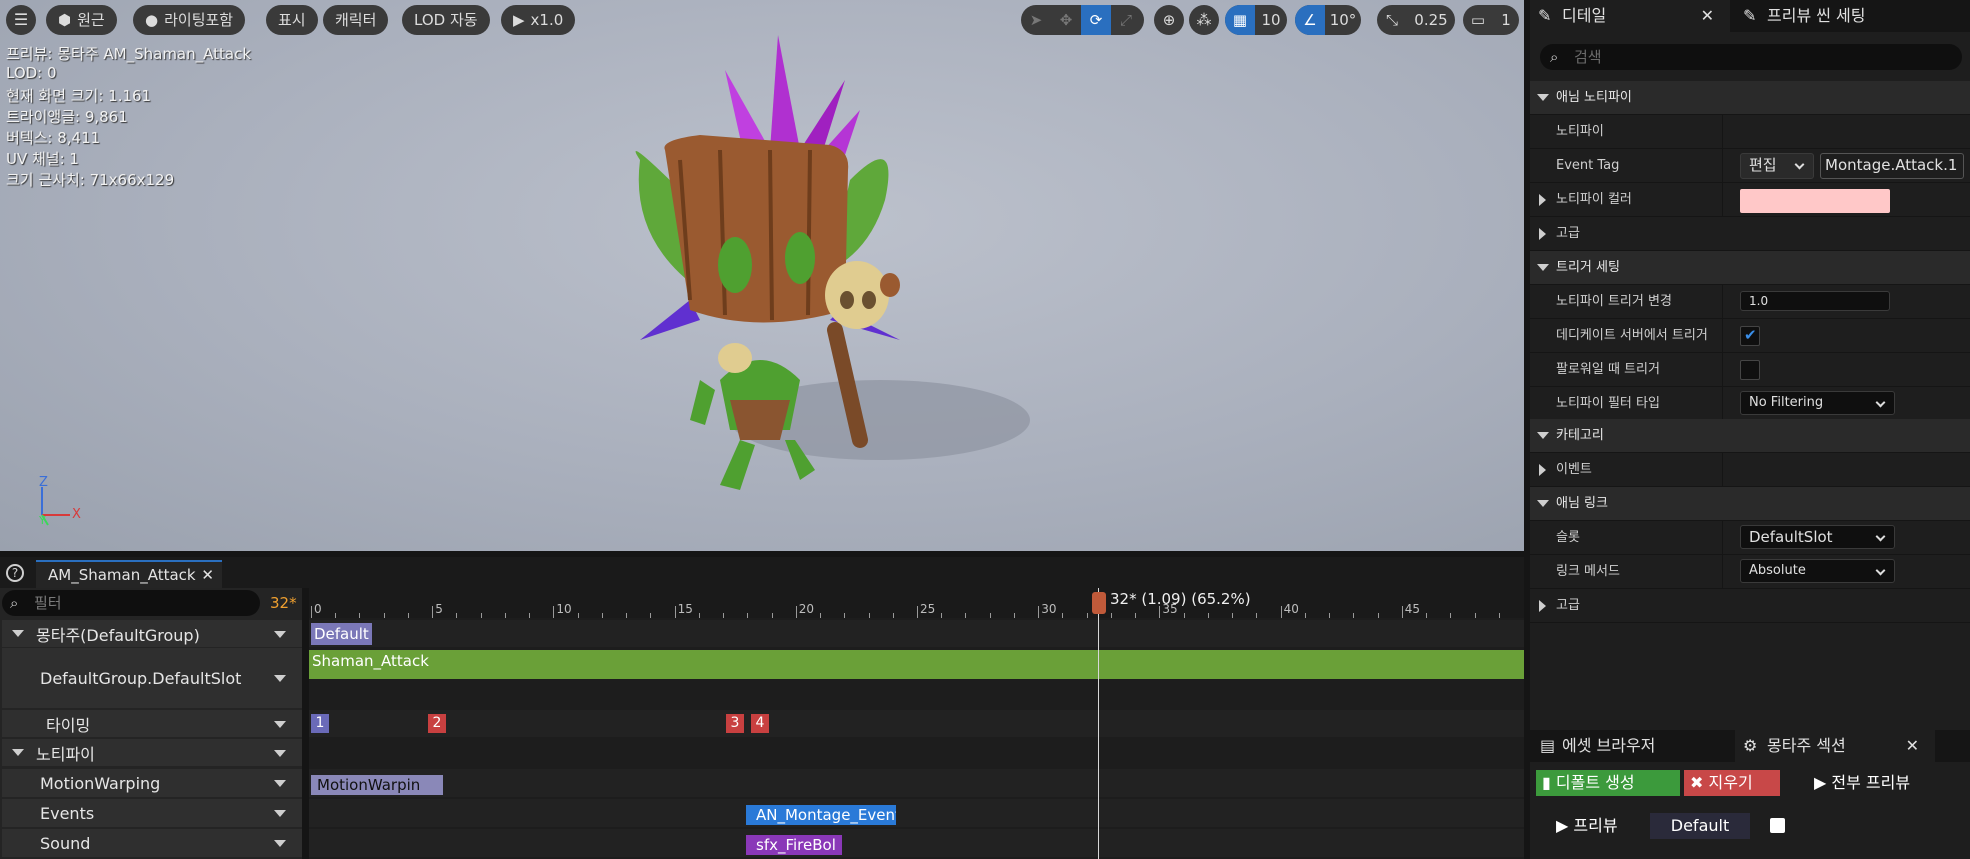 The width and height of the screenshot is (1970, 859). What do you see at coordinates (1750, 336) in the screenshot?
I see `dedicated-server-checkbox: ✔` at bounding box center [1750, 336].